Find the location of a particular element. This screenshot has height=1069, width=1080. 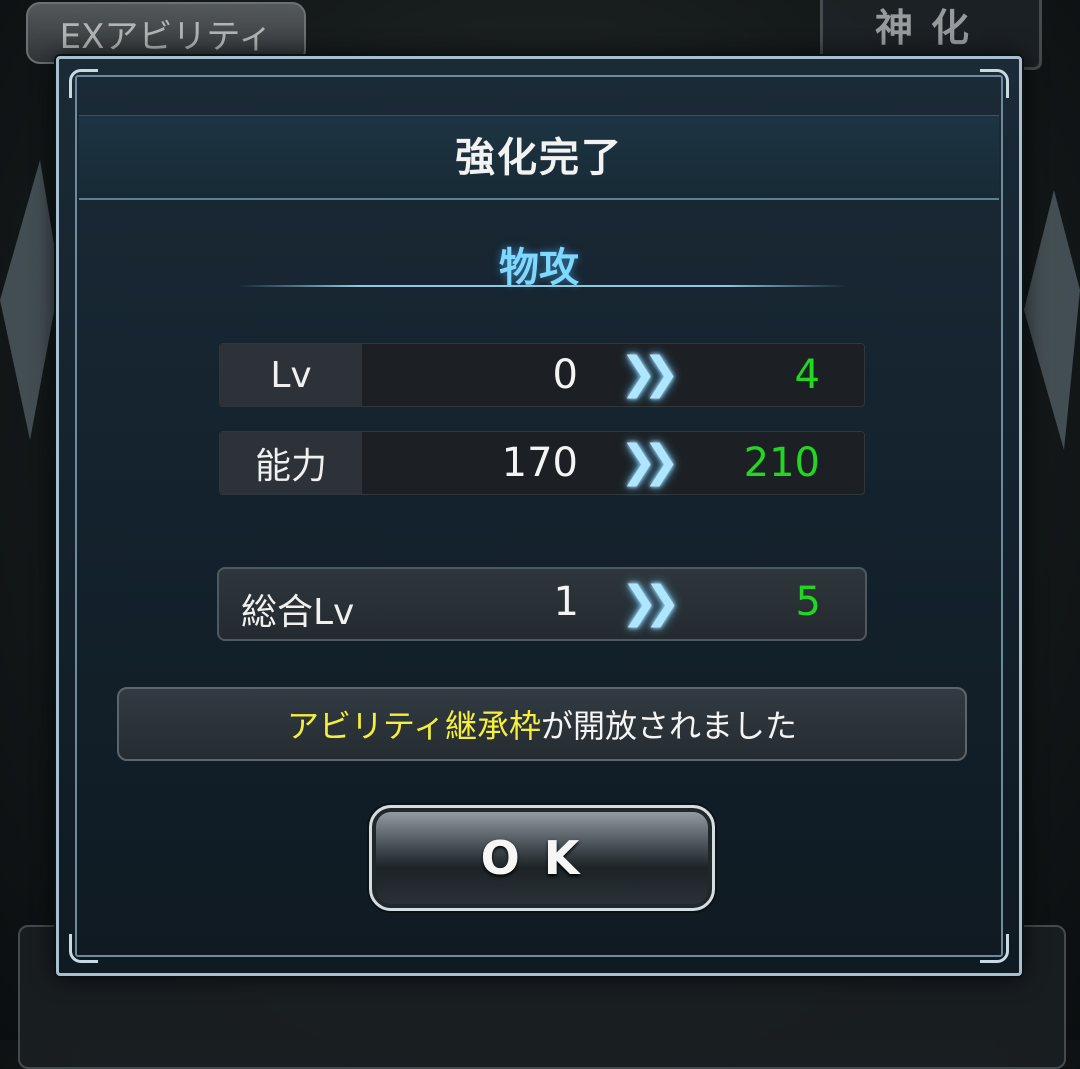

ability-label: 能力 is located at coordinates (291, 463).